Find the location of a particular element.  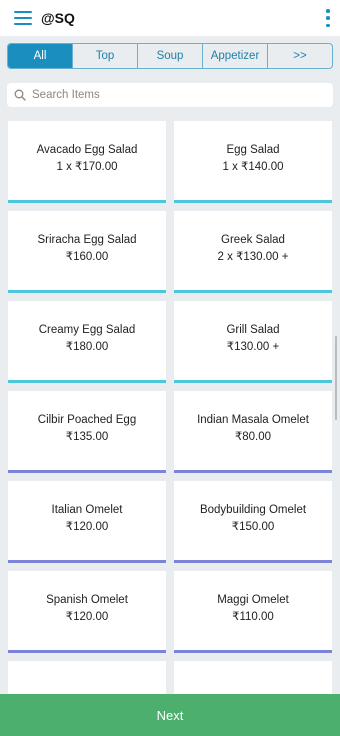

item-card: Bodybuilding Omelet ₹150.00 is located at coordinates (253, 522).